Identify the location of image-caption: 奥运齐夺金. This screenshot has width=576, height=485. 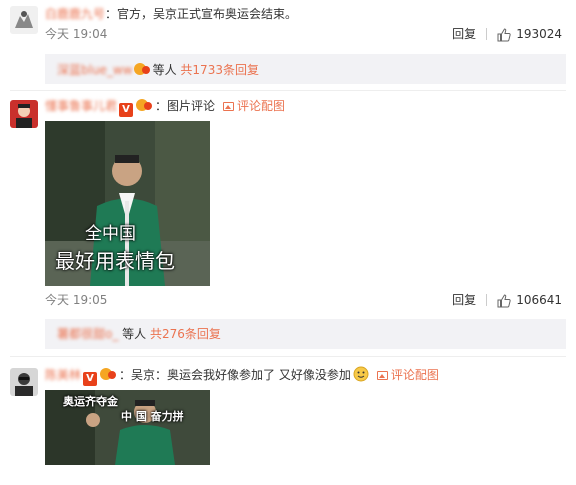
(90, 401).